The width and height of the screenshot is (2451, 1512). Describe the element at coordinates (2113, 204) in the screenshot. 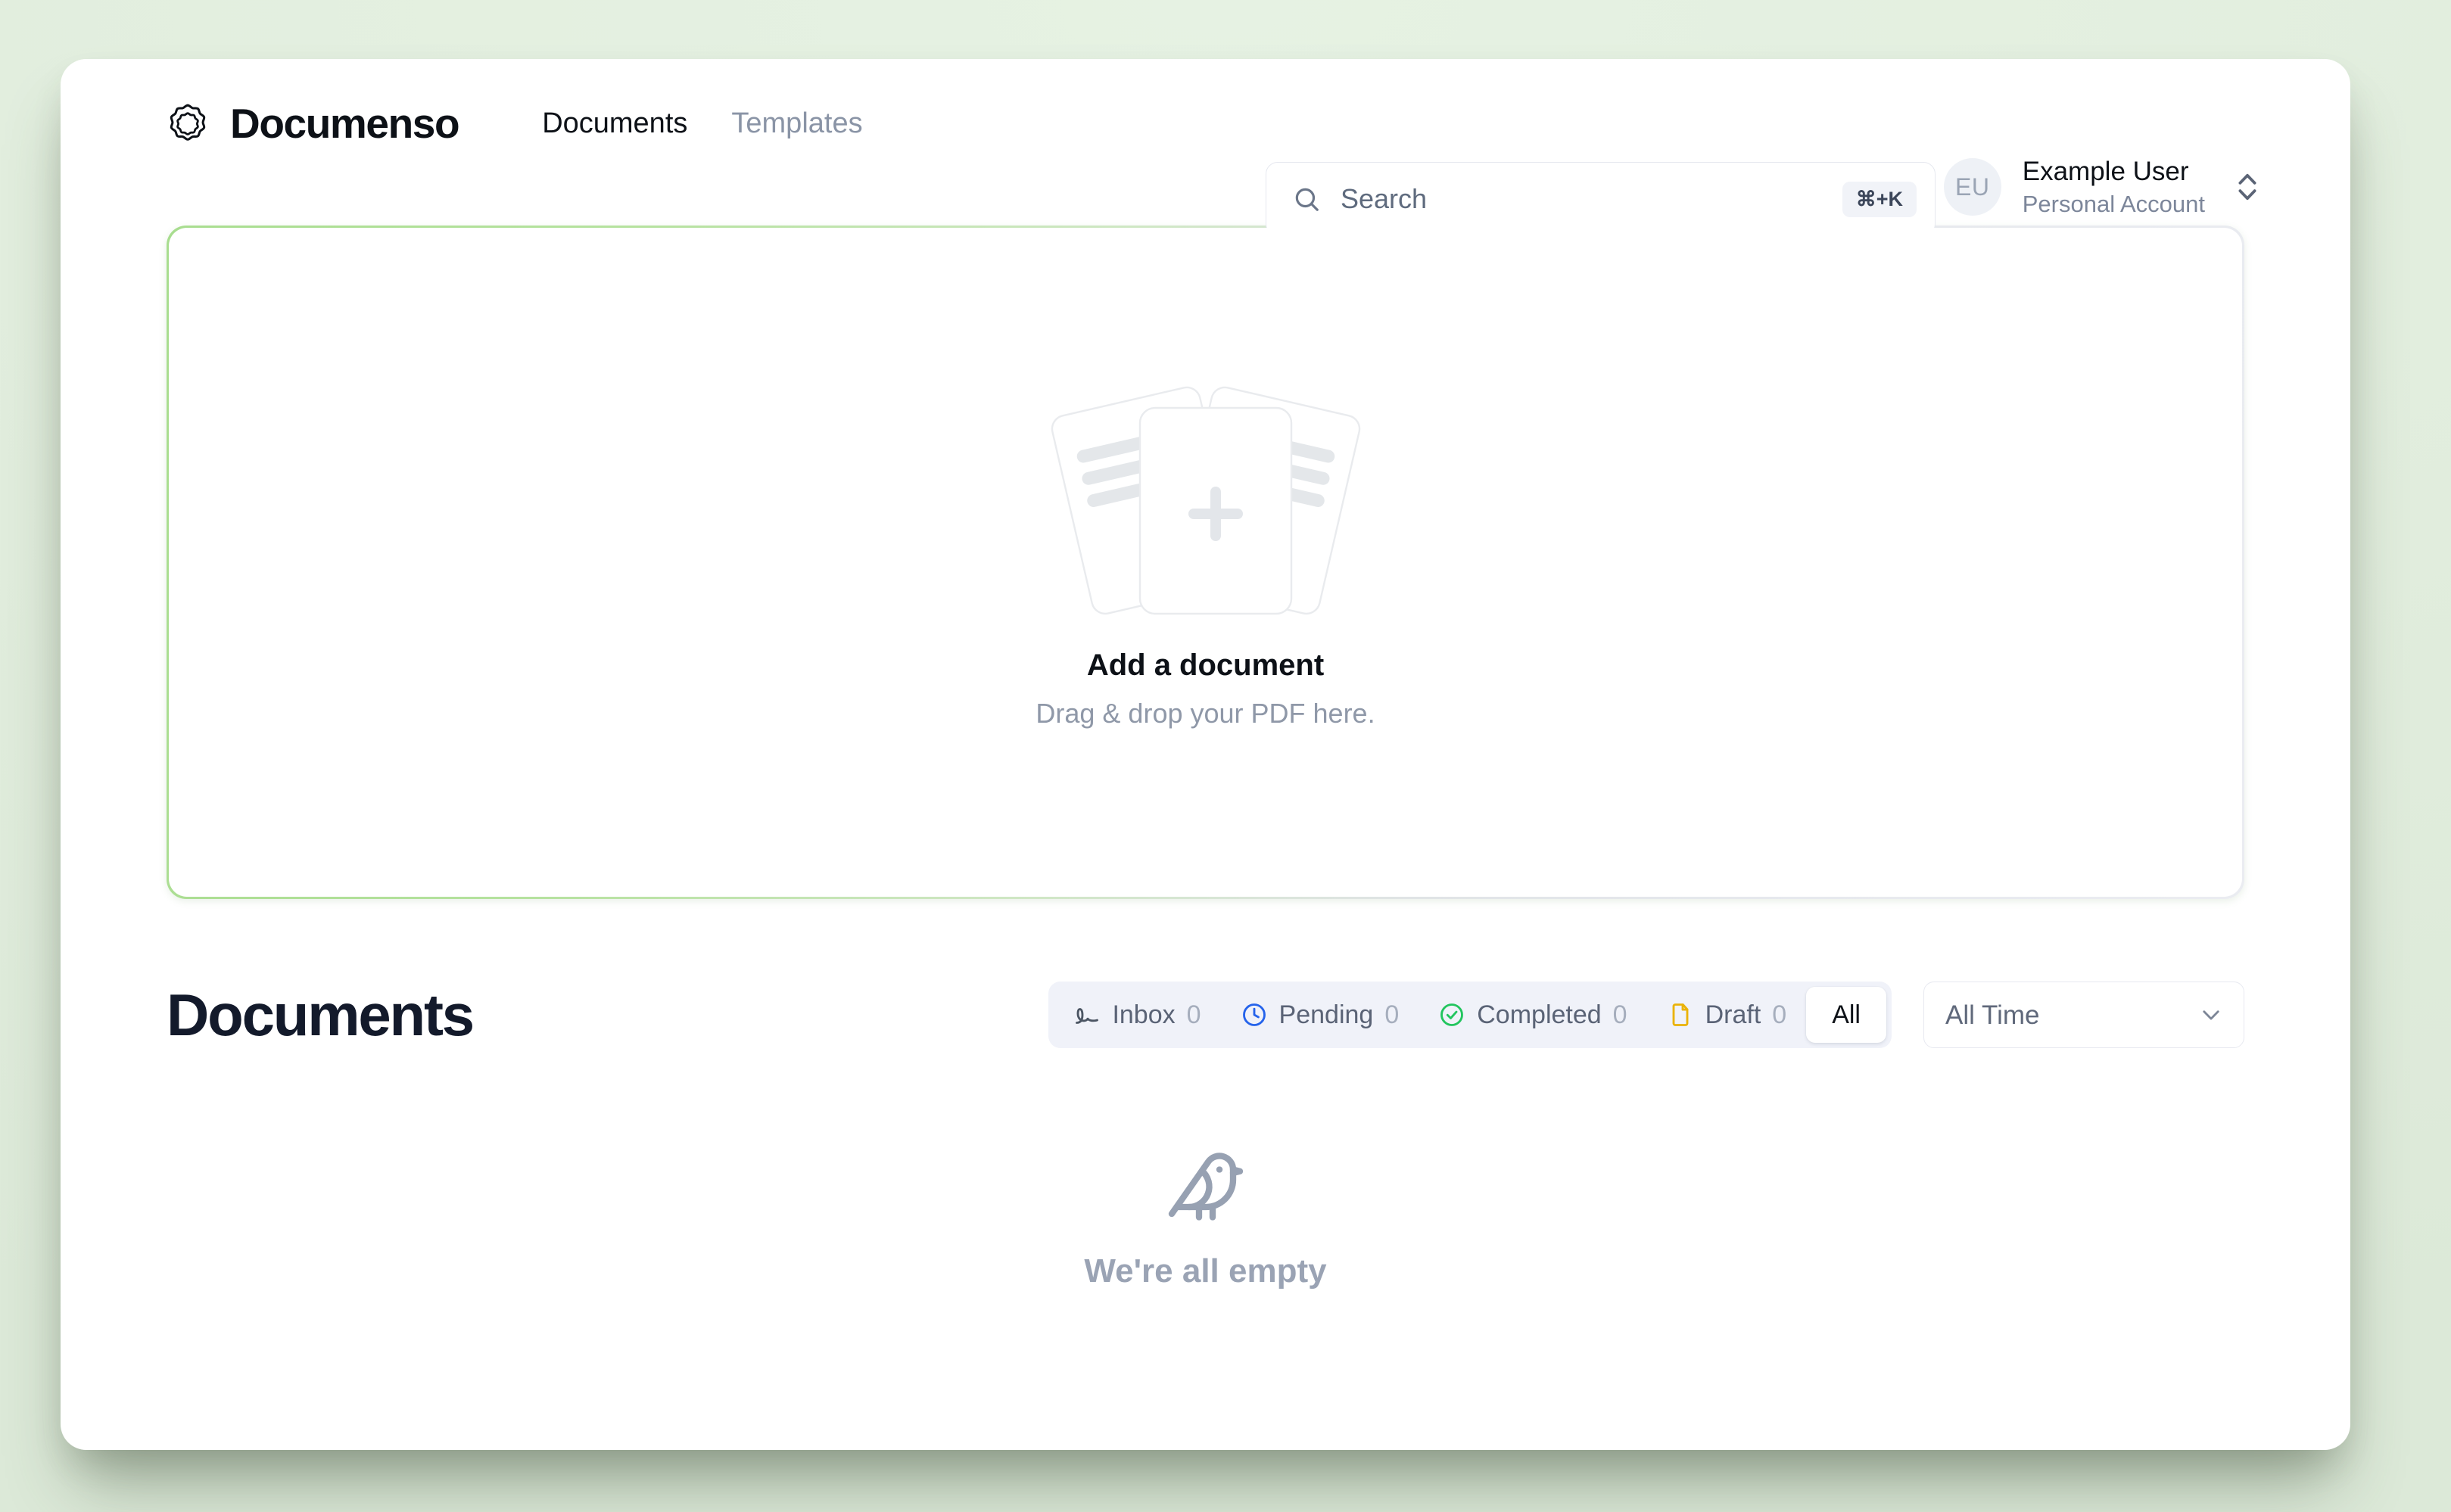

I see `account-subtitle: Personal Account` at that location.